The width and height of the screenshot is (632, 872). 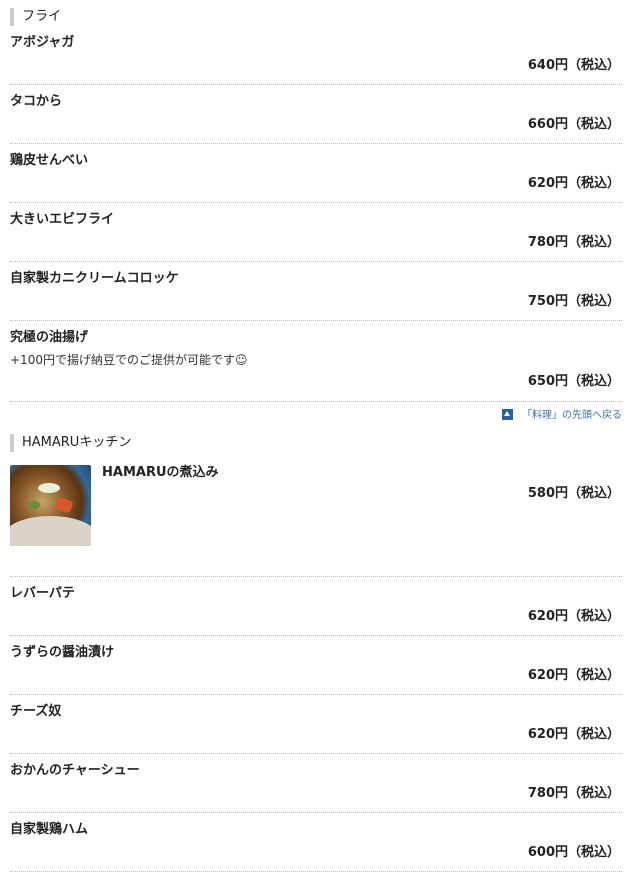 I want to click on item-price: 600円（税込）, so click(x=573, y=852).